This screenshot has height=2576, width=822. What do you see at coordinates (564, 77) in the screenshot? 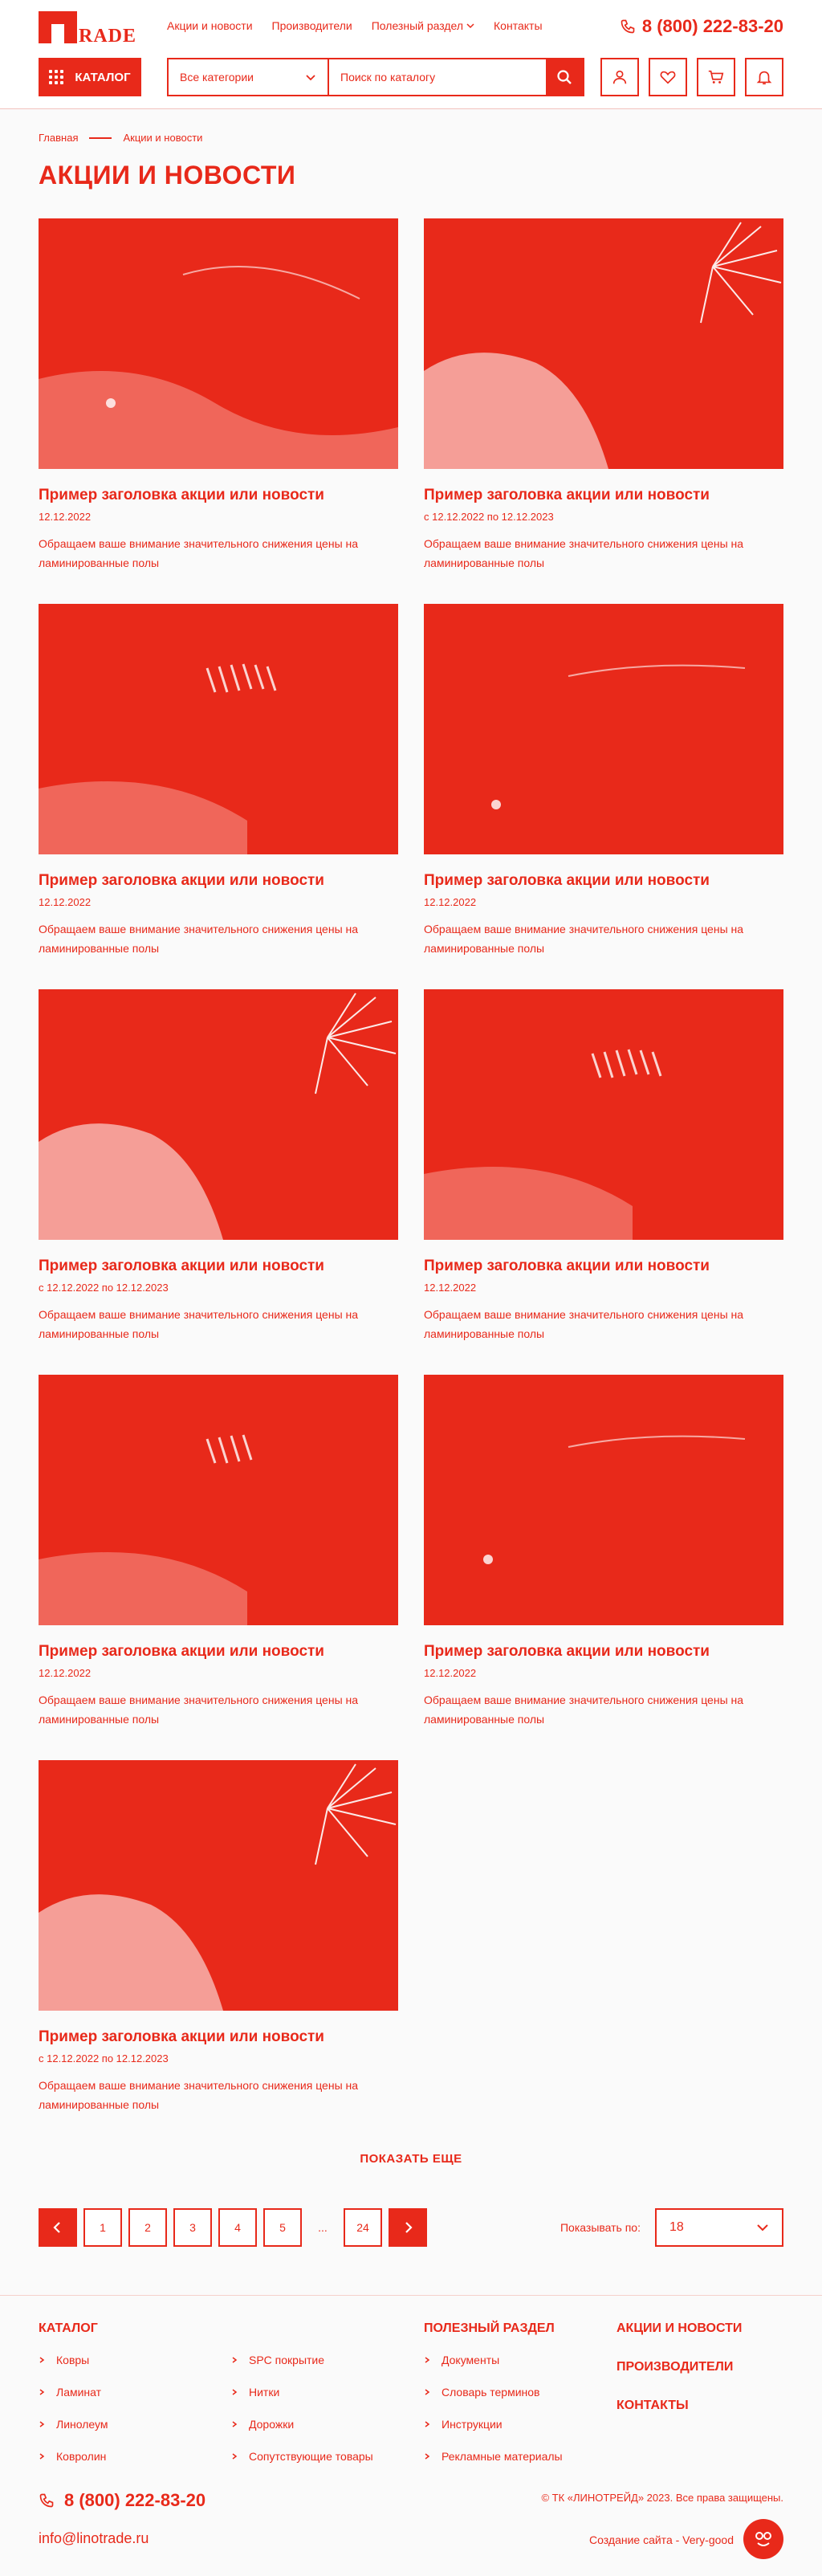
I see `search-button` at bounding box center [564, 77].